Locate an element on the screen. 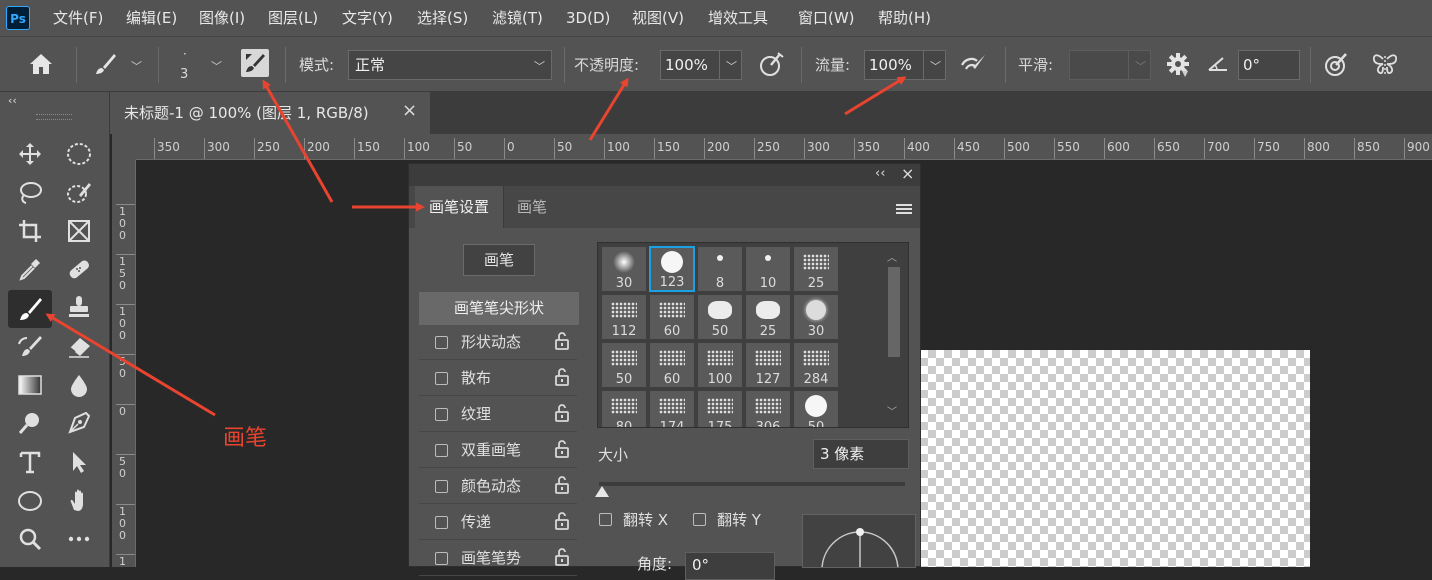  path-select-arrow-icon is located at coordinates (79, 462).